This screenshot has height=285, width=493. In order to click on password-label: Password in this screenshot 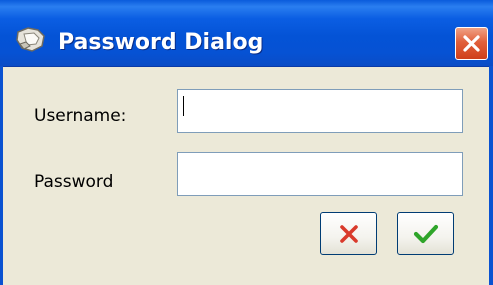, I will do `click(74, 182)`.